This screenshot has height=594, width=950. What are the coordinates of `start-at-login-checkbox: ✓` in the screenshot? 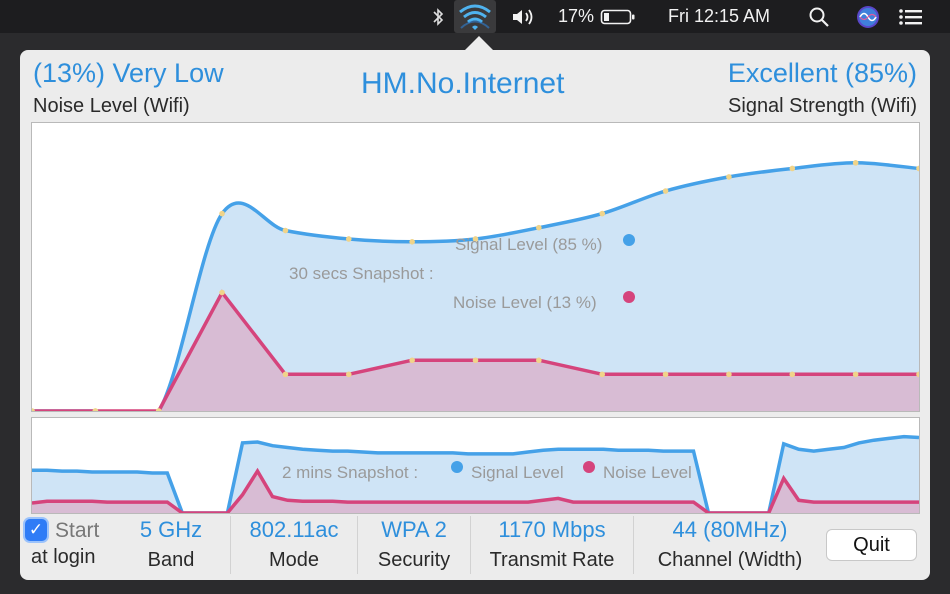 It's located at (36, 530).